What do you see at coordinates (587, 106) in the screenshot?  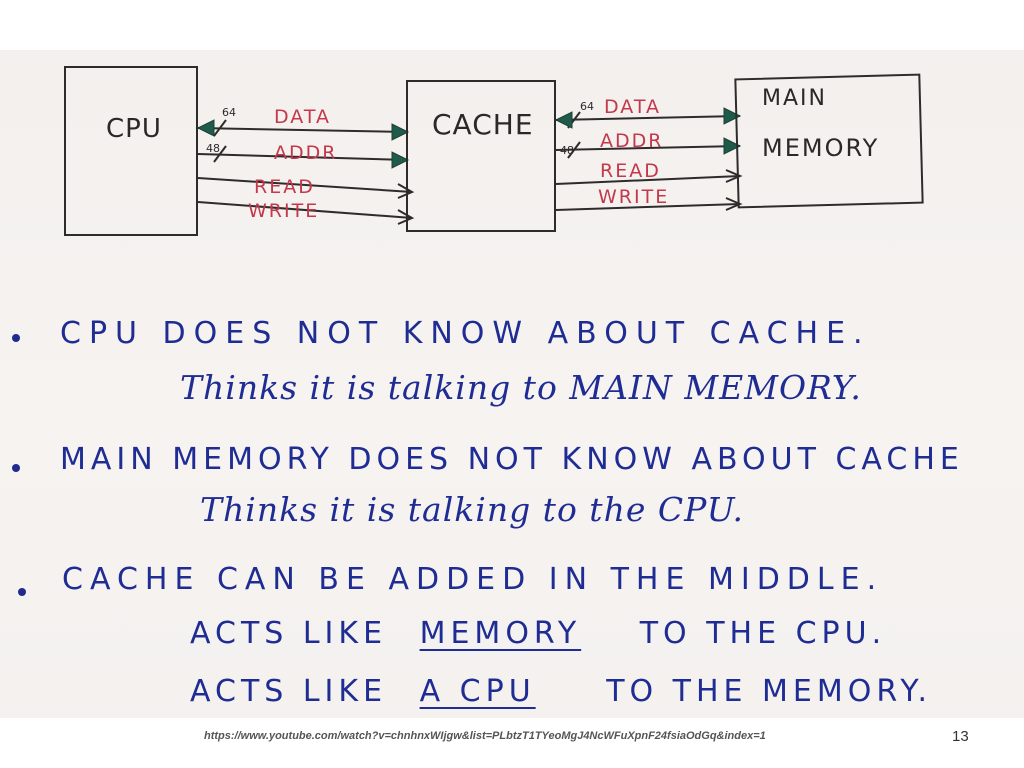 I see `cache-data-width: 64` at bounding box center [587, 106].